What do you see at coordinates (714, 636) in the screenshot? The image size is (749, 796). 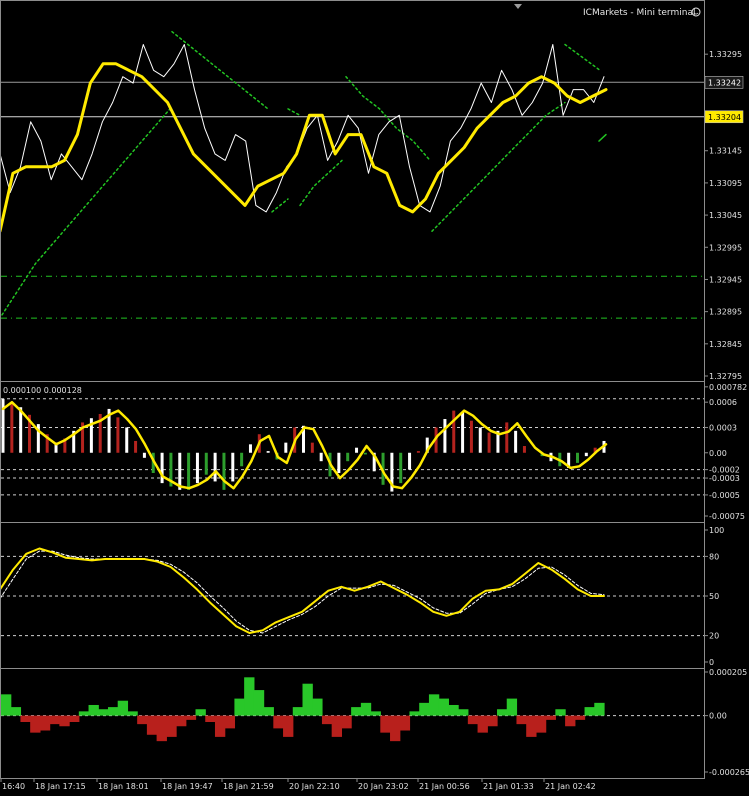 I see `stoch-axis-tick-label-3: 20` at bounding box center [714, 636].